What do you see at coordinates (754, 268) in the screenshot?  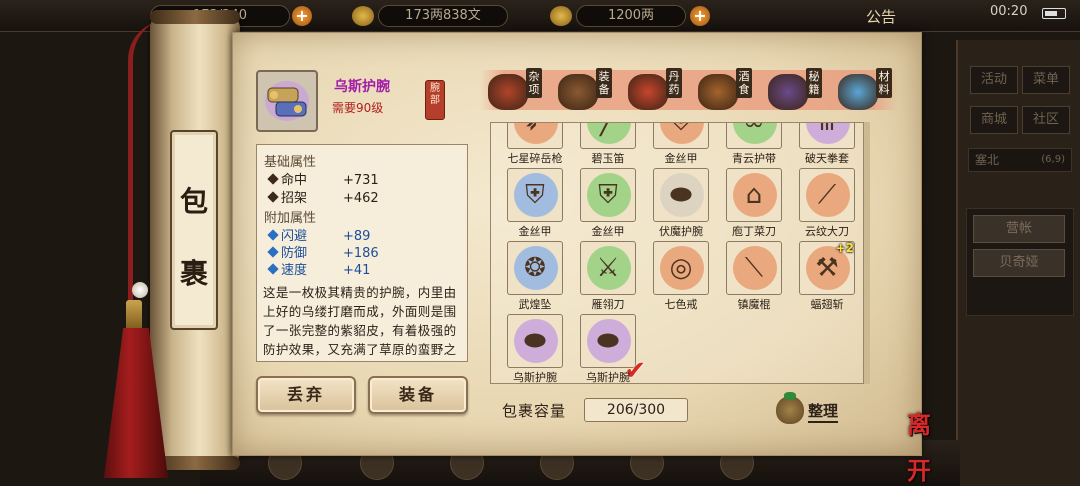 I see `staff-icon: ⟍` at bounding box center [754, 268].